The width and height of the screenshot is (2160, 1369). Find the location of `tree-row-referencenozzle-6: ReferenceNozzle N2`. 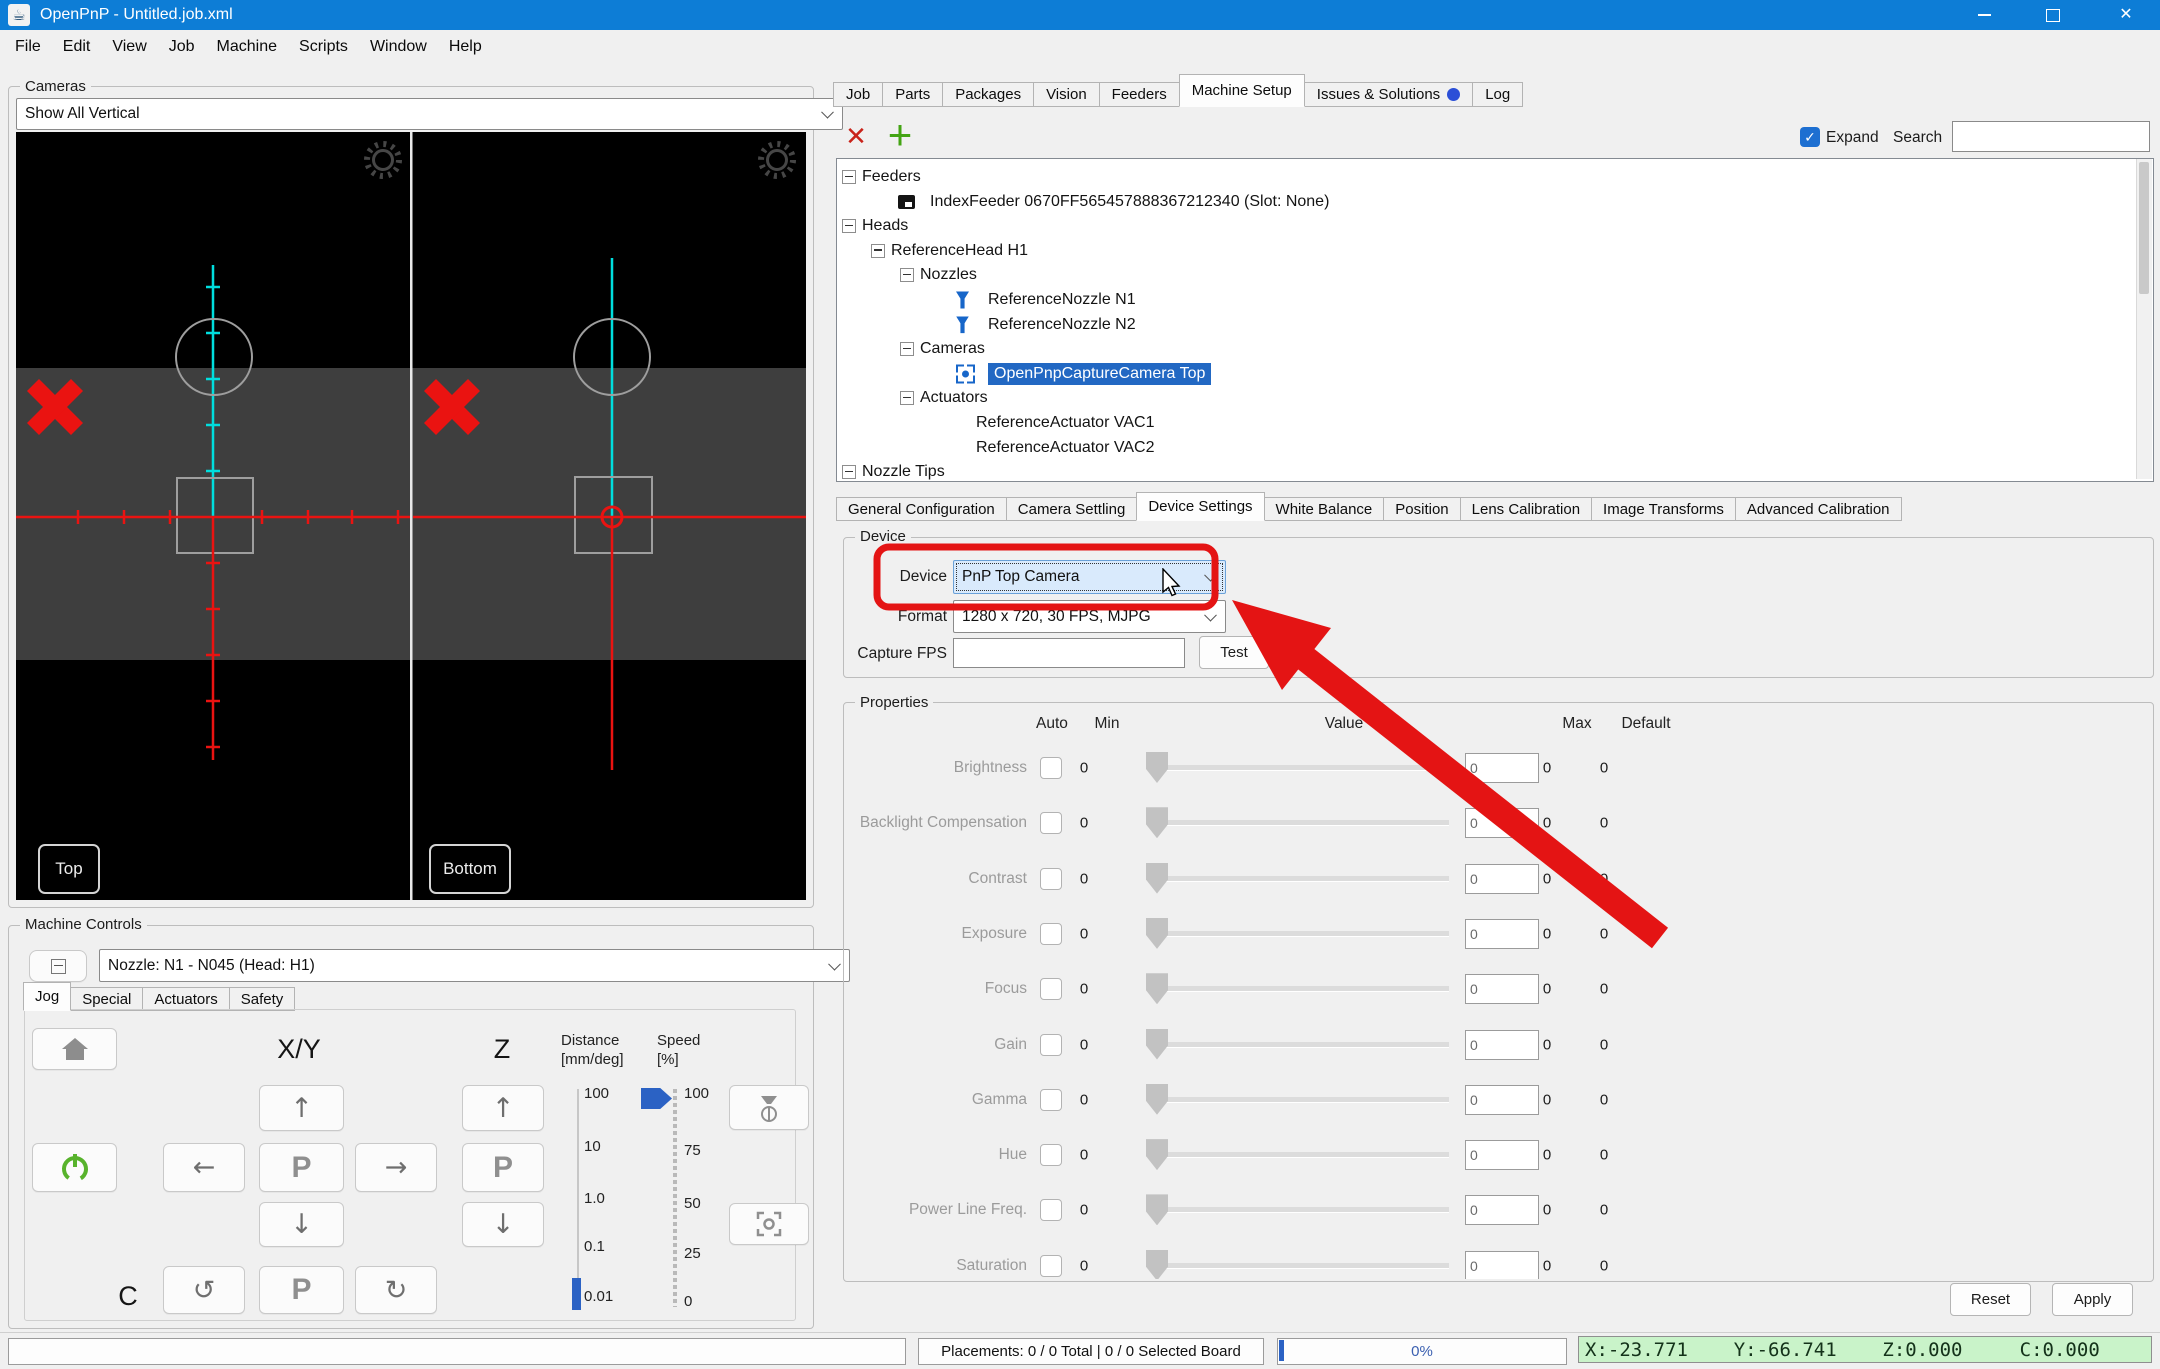

tree-row-referencenozzle-6: ReferenceNozzle N2 is located at coordinates (1495, 325).